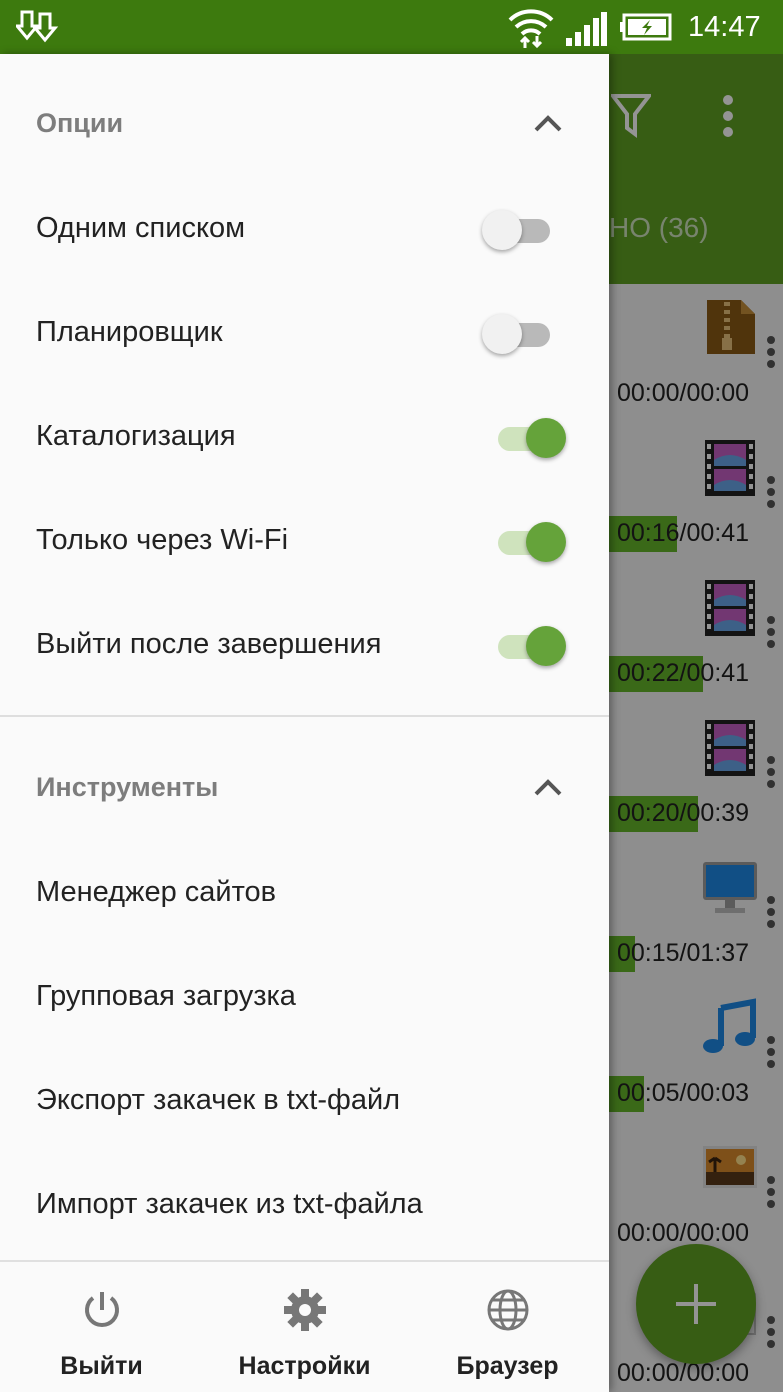 This screenshot has width=783, height=1392. What do you see at coordinates (508, 1310) in the screenshot?
I see `globe-icon` at bounding box center [508, 1310].